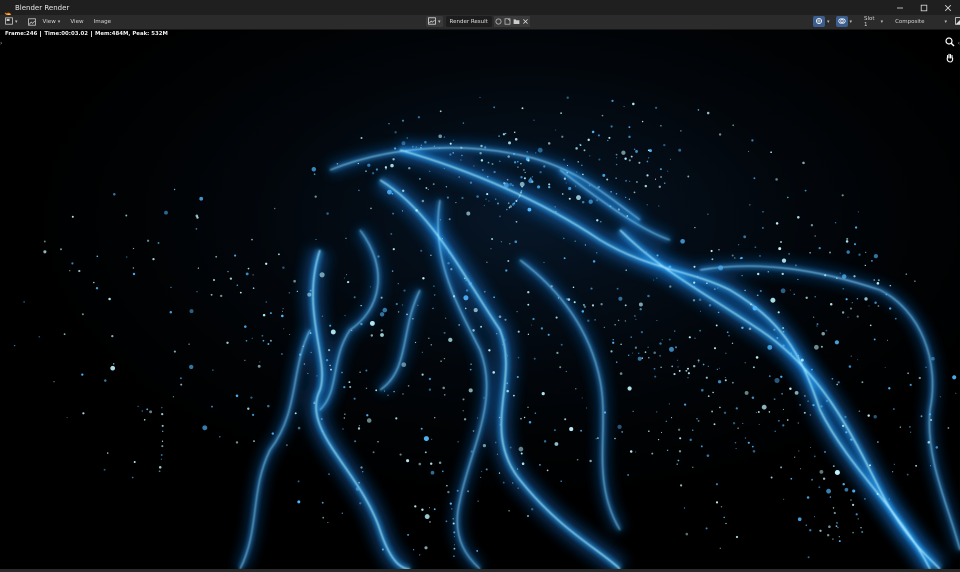 The height and width of the screenshot is (572, 960). What do you see at coordinates (468, 21) in the screenshot?
I see `image-name-field: Render Result` at bounding box center [468, 21].